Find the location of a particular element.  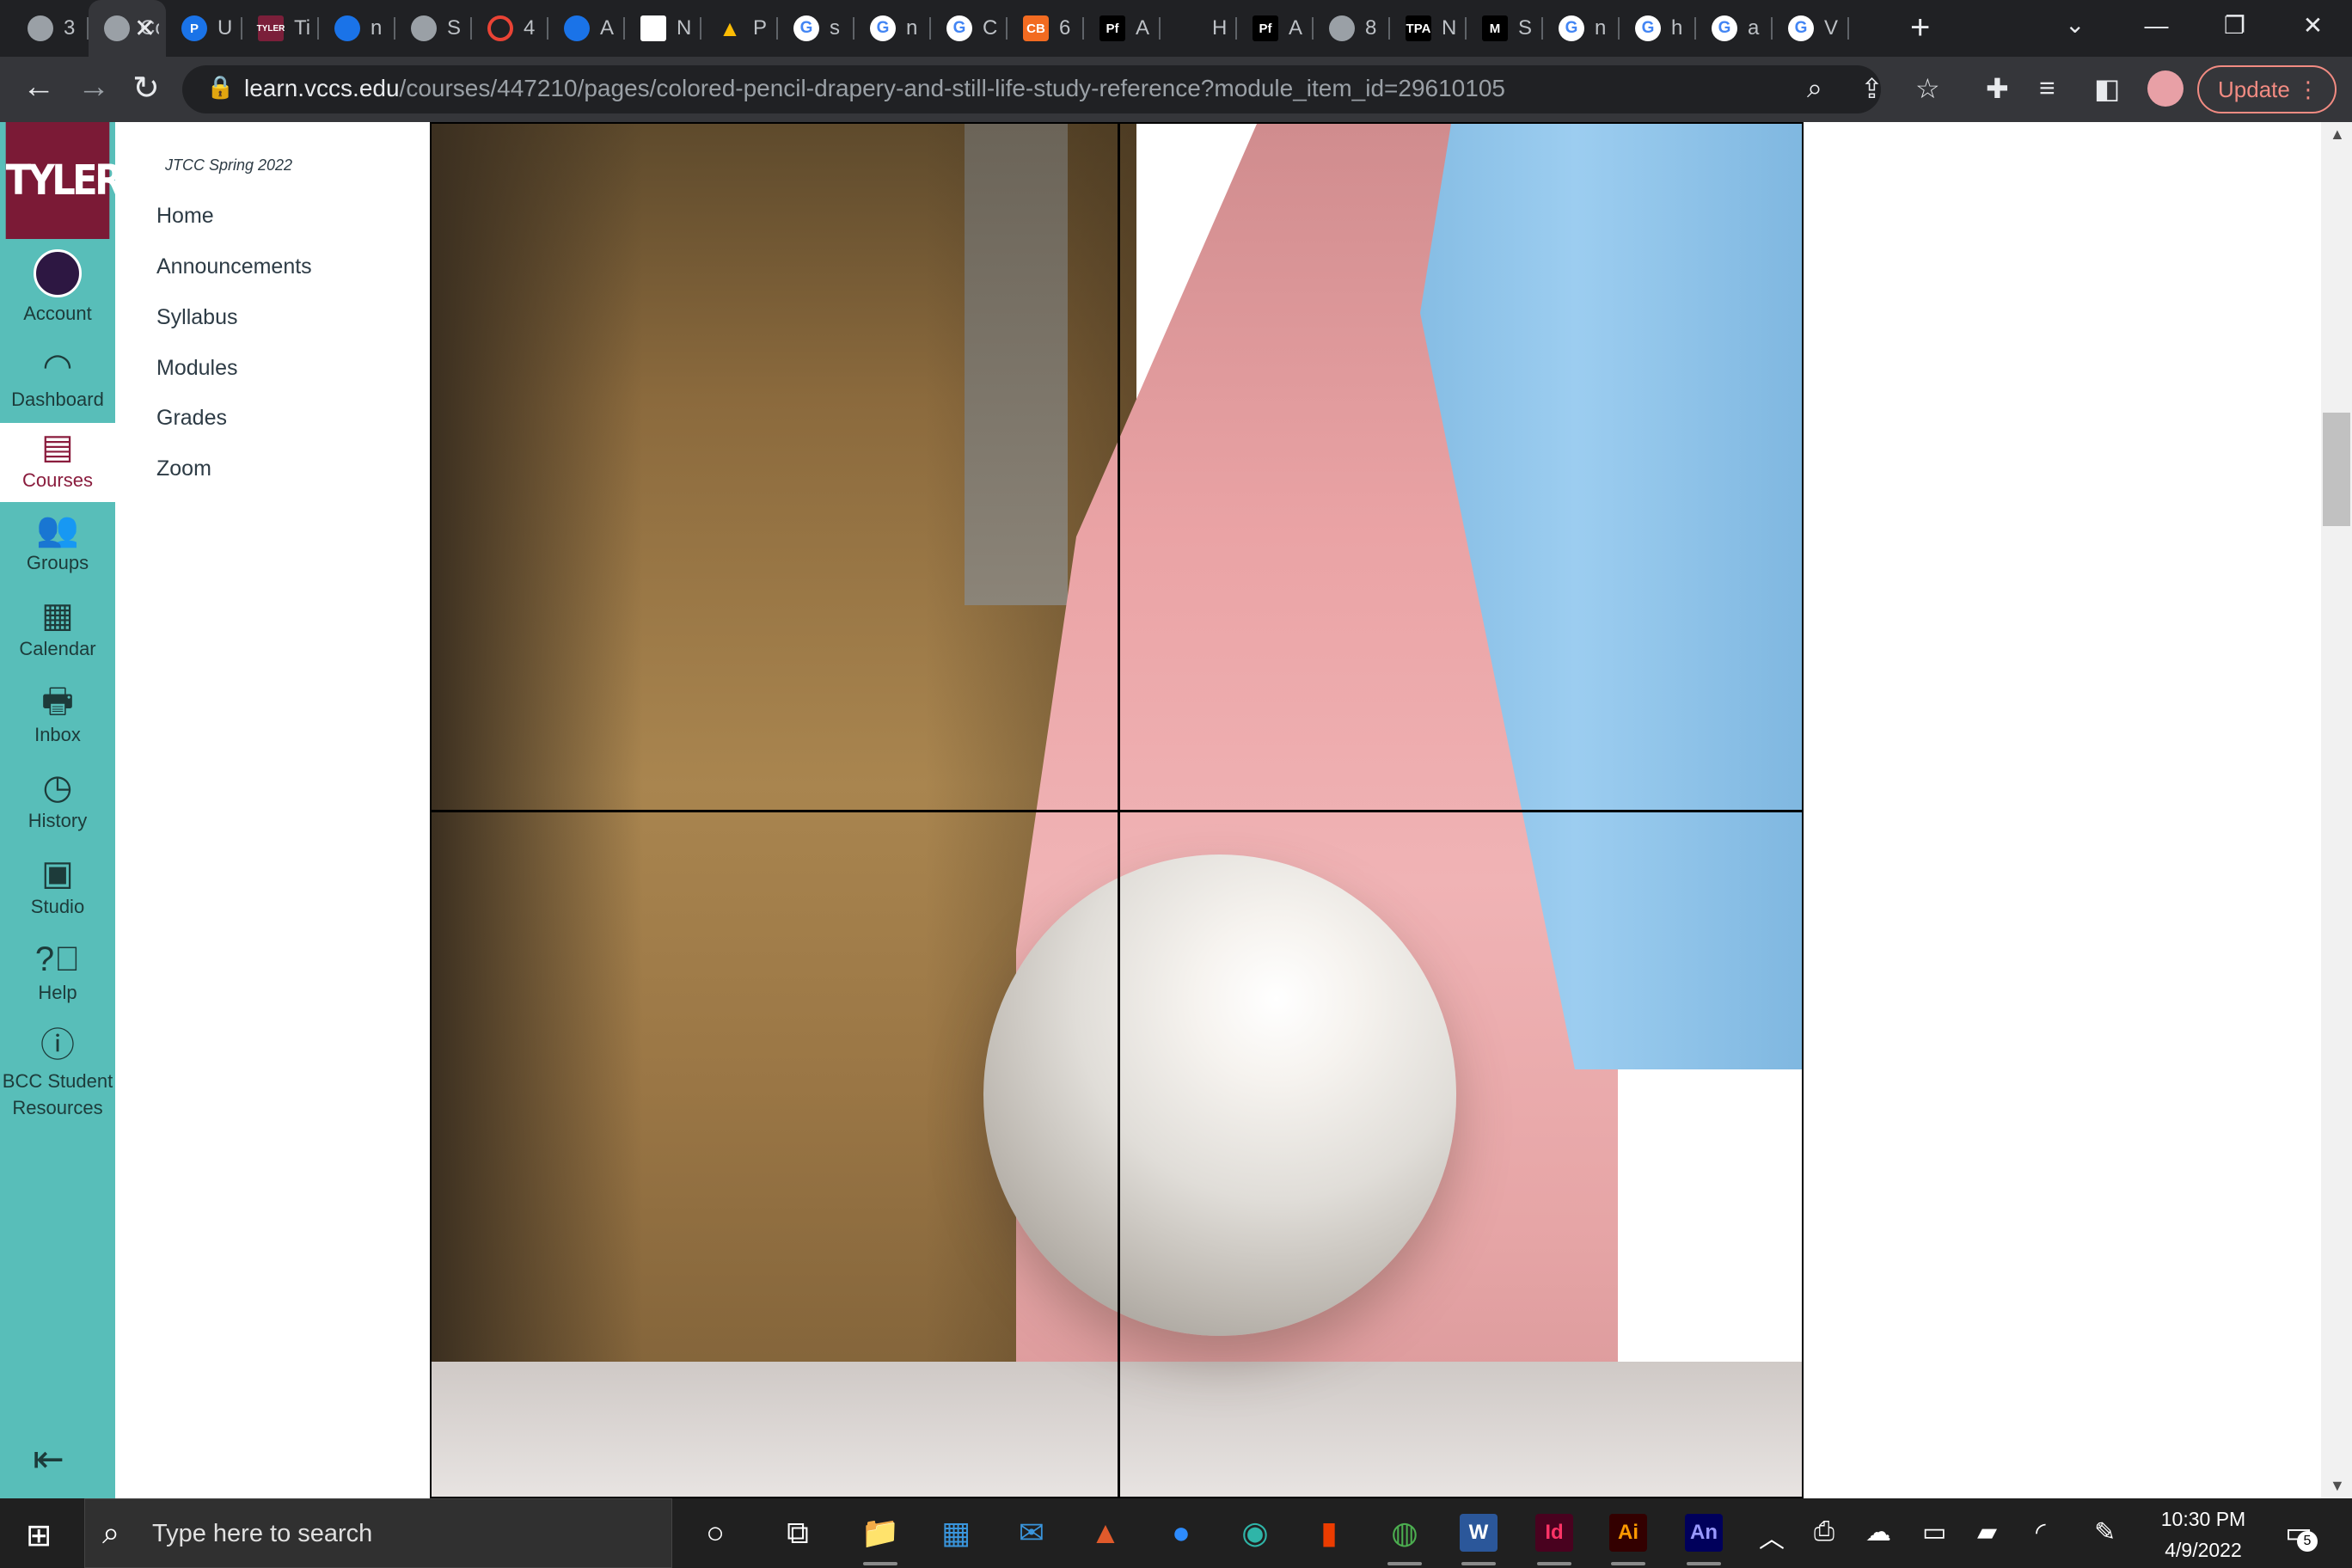

course-nav-syllabus: Syllabus is located at coordinates (197, 317).